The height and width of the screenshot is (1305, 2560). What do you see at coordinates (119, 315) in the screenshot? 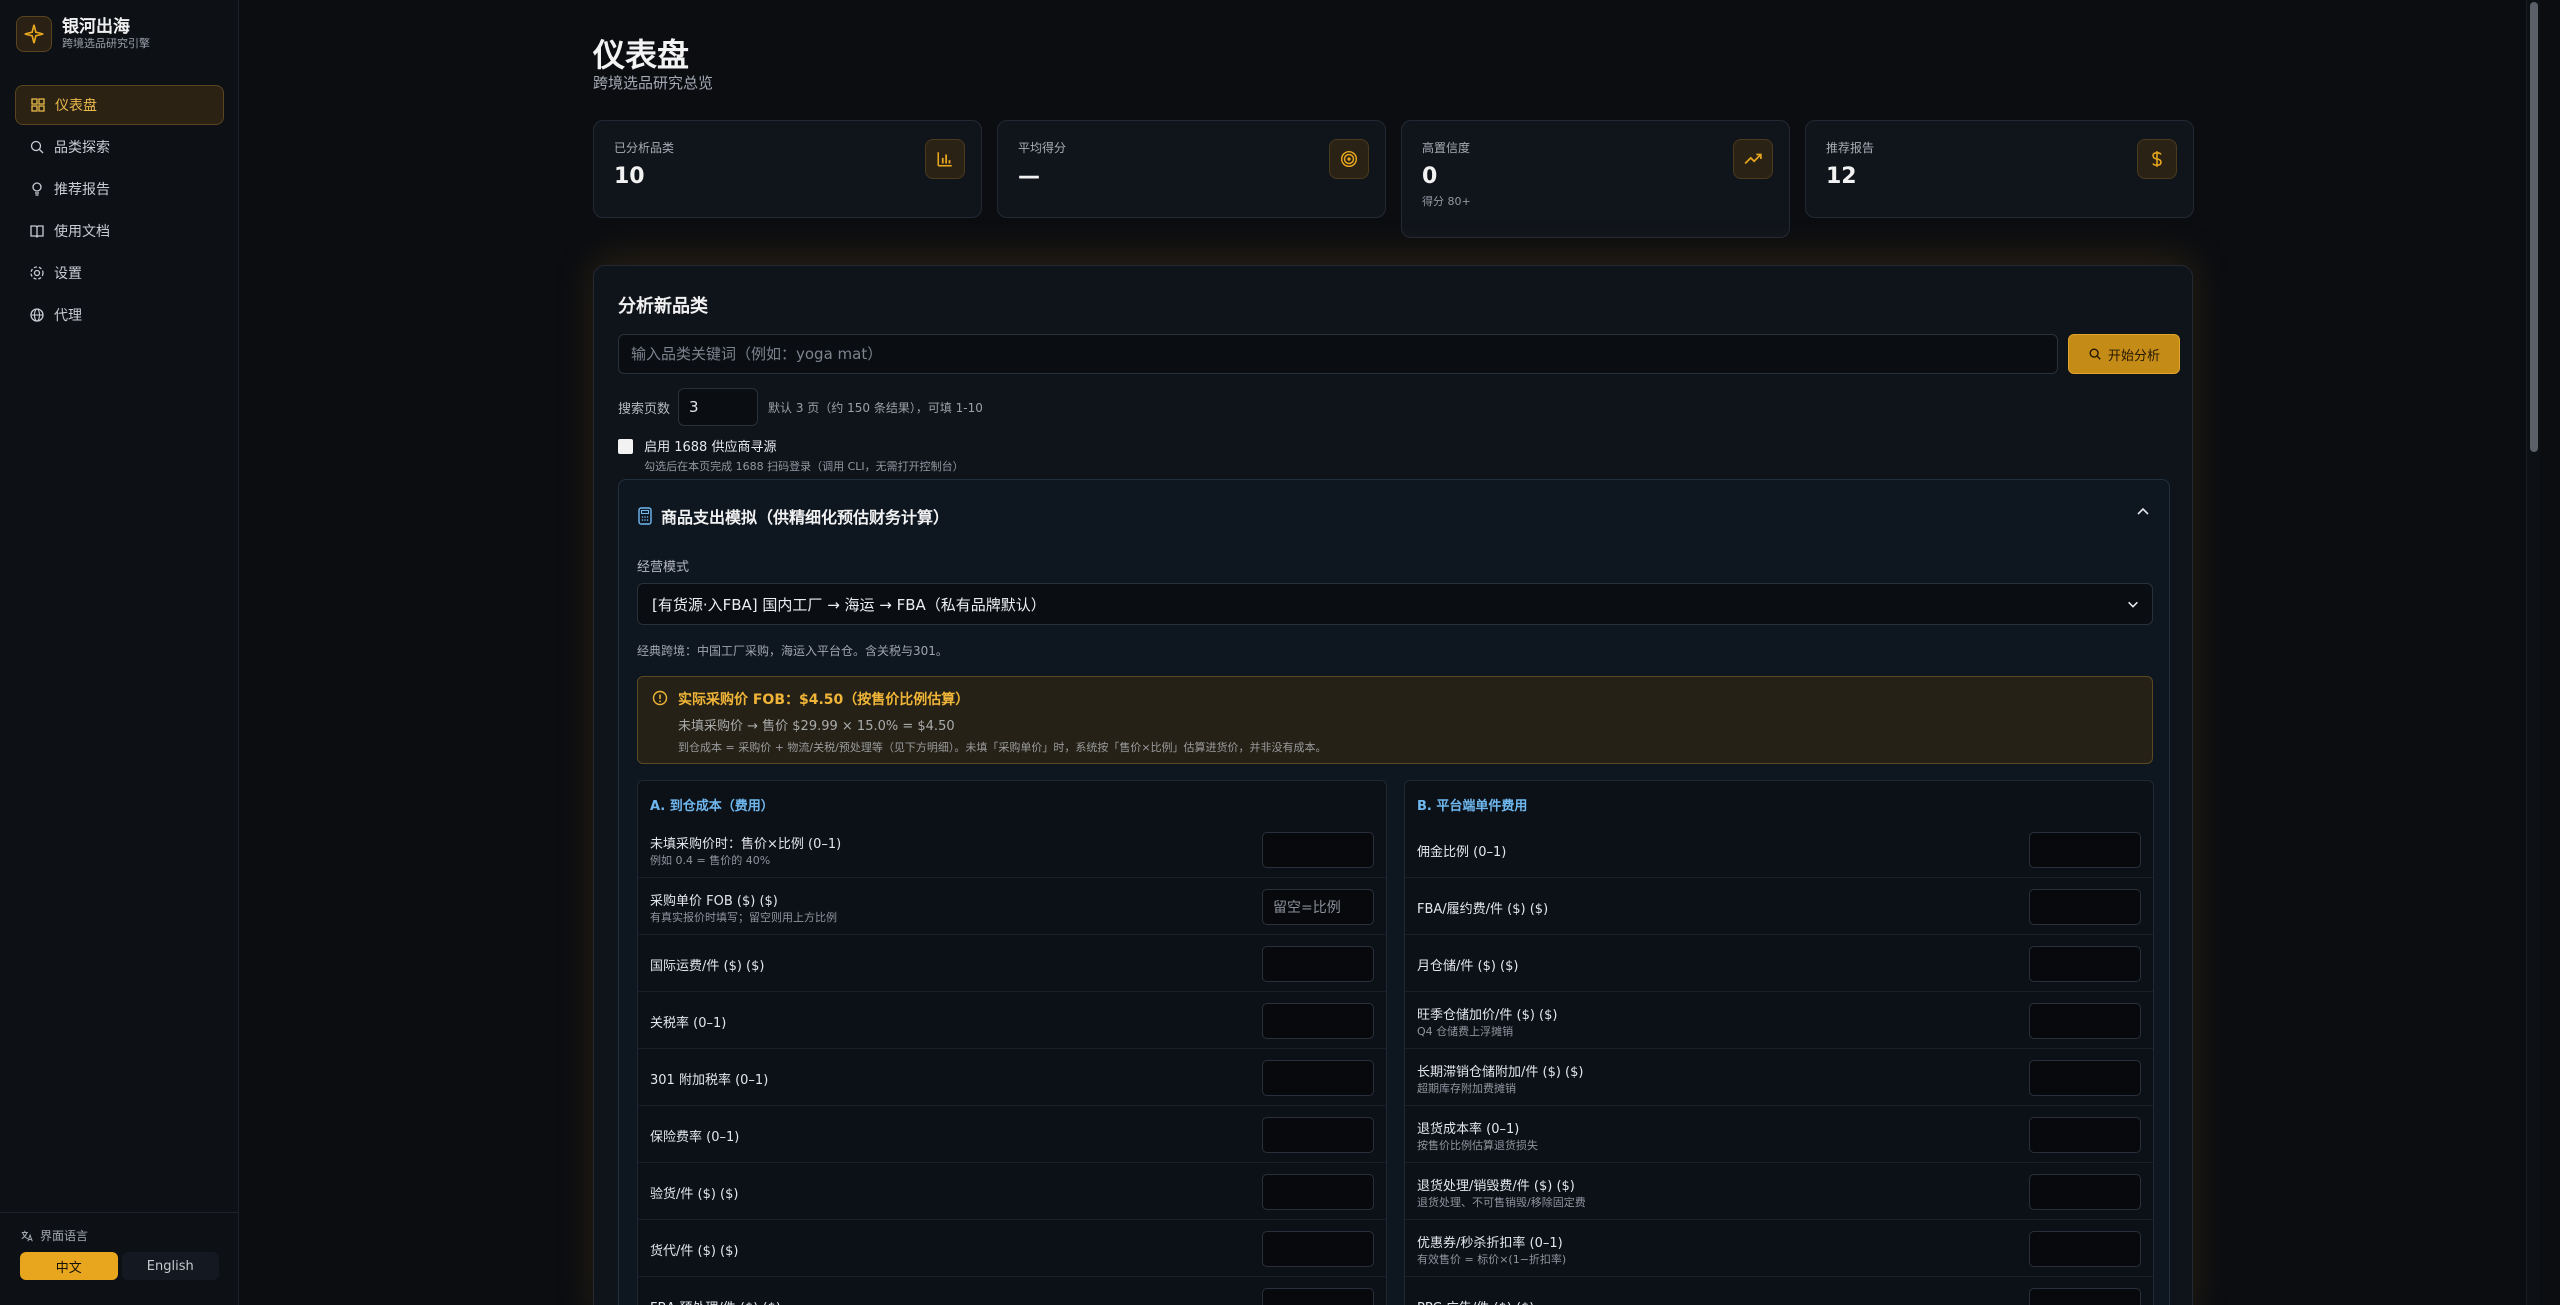
I see `sidebar-item-proxy: 代理` at bounding box center [119, 315].